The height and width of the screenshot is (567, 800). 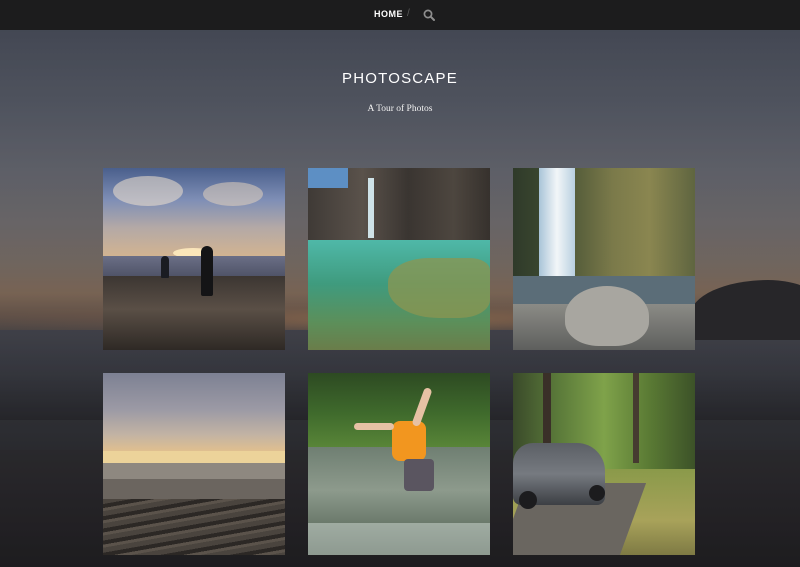 I want to click on photo-moss-rocks, so click(x=439, y=288).